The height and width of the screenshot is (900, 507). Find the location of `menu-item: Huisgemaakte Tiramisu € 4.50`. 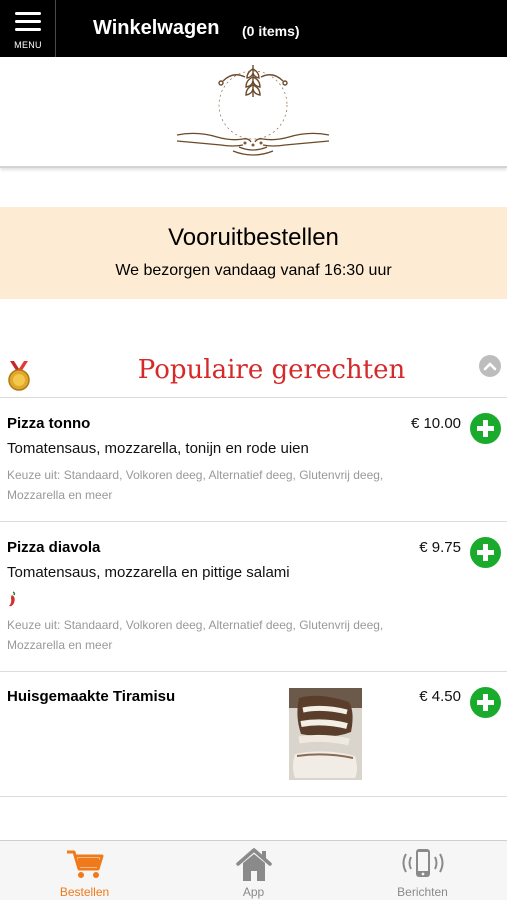

menu-item: Huisgemaakte Tiramisu € 4.50 is located at coordinates (253, 733).